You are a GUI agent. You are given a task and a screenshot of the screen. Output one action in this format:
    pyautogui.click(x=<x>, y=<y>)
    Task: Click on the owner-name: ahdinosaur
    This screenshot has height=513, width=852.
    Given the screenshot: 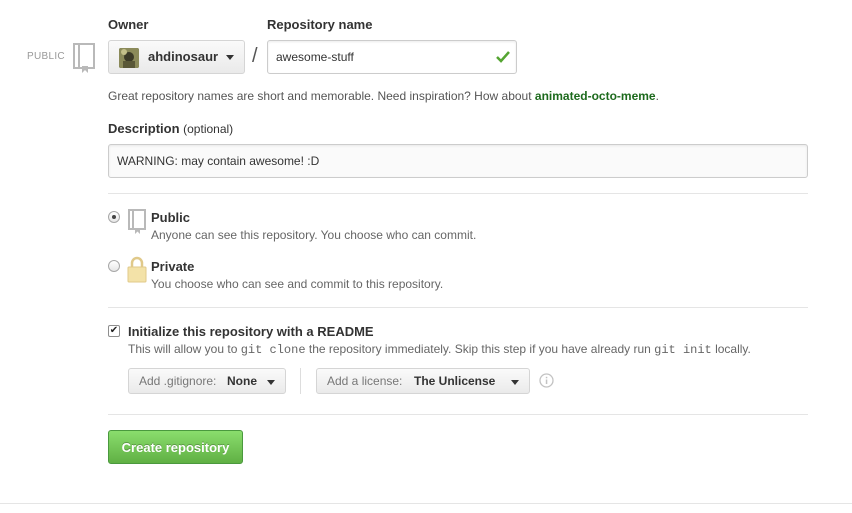 What is the action you would take?
    pyautogui.click(x=183, y=56)
    